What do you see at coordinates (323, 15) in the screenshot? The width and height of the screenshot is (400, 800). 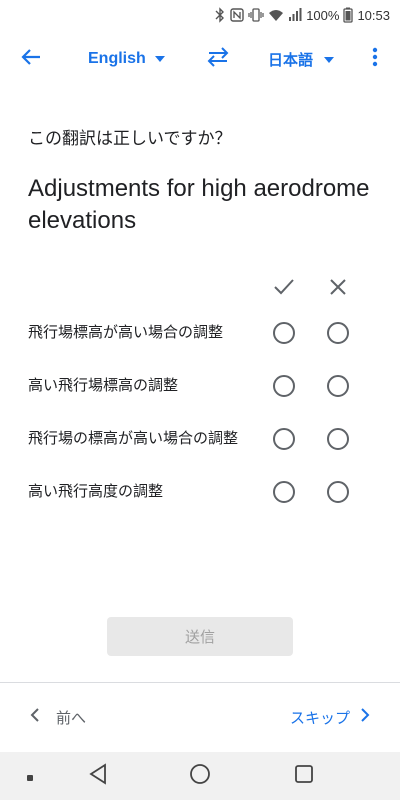 I see `battery-percent: 100%` at bounding box center [323, 15].